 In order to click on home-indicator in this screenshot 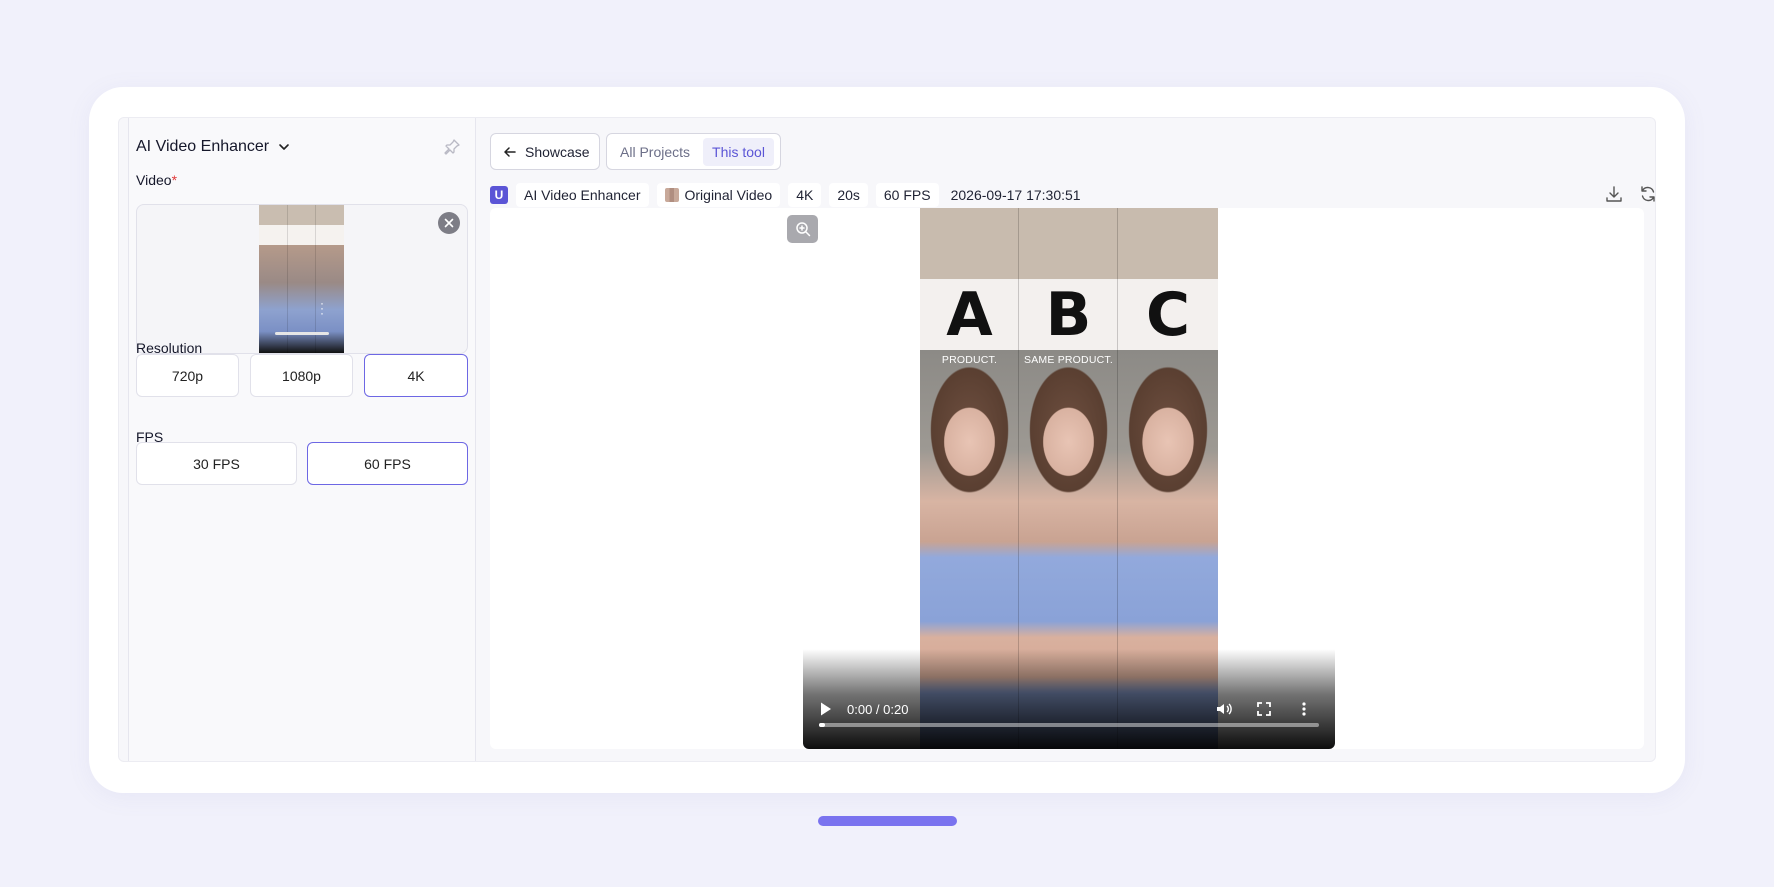, I will do `click(887, 821)`.